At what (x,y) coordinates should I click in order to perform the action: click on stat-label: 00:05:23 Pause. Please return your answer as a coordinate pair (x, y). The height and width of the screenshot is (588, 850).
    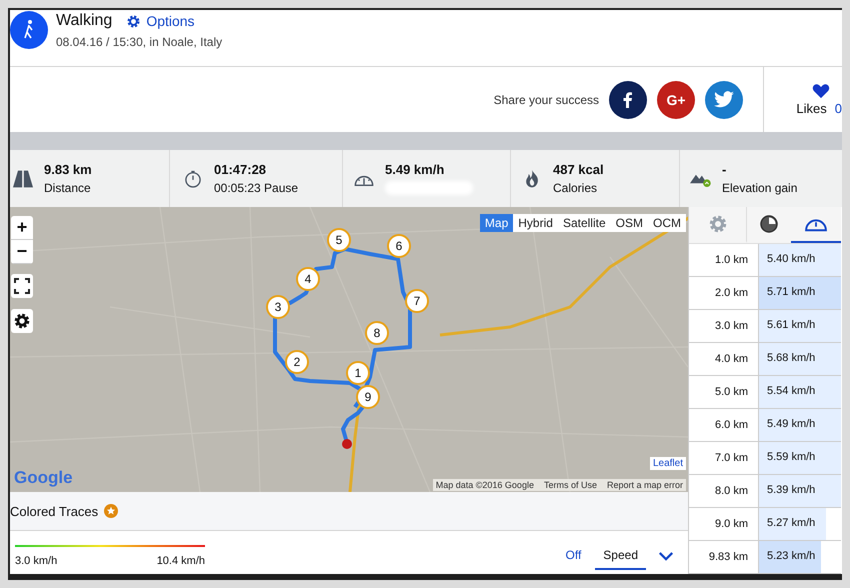
    Looking at the image, I should click on (256, 188).